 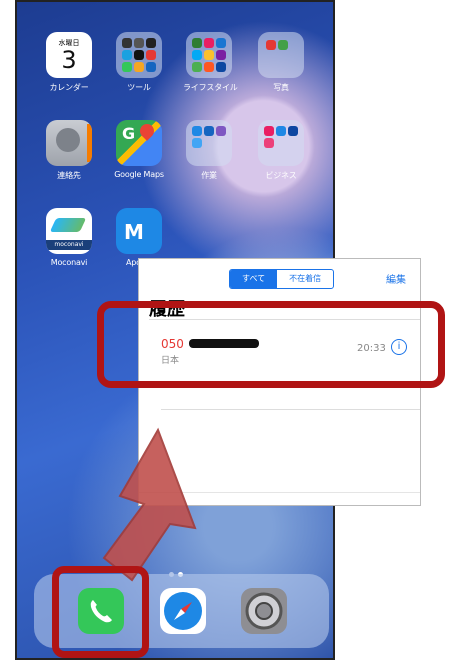 I want to click on segment-missed: 不在着信, so click(x=305, y=279).